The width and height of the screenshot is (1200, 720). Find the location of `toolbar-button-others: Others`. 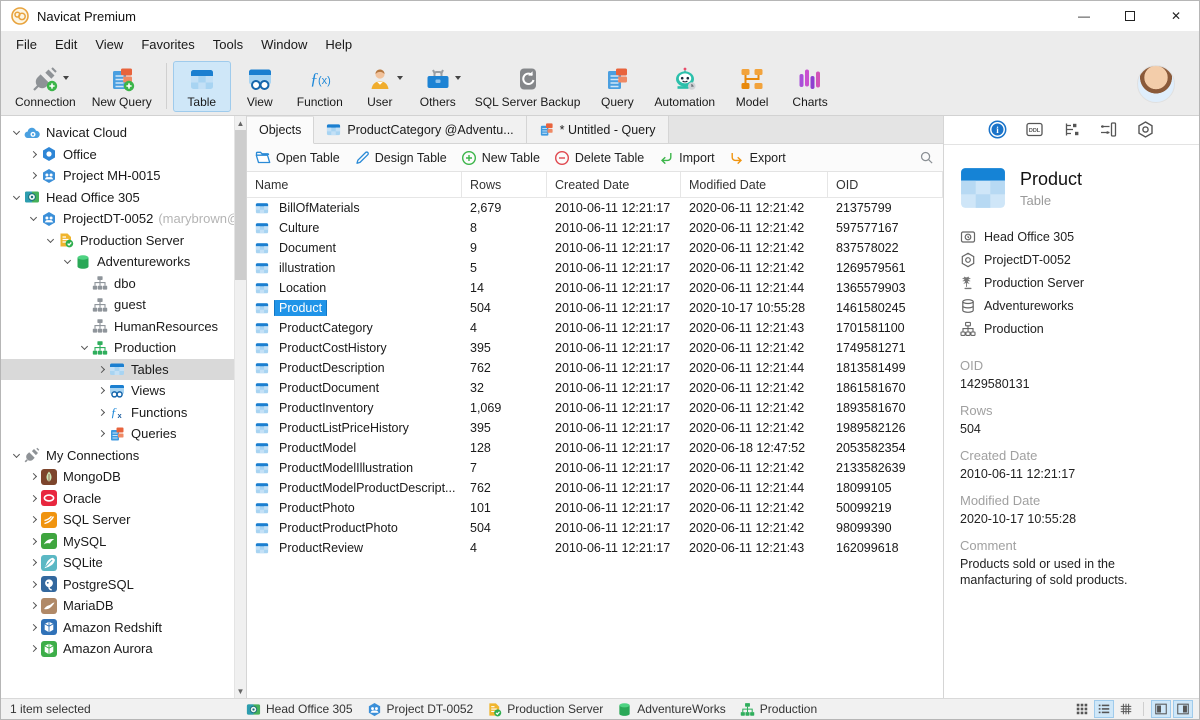

toolbar-button-others: Others is located at coordinates (438, 86).